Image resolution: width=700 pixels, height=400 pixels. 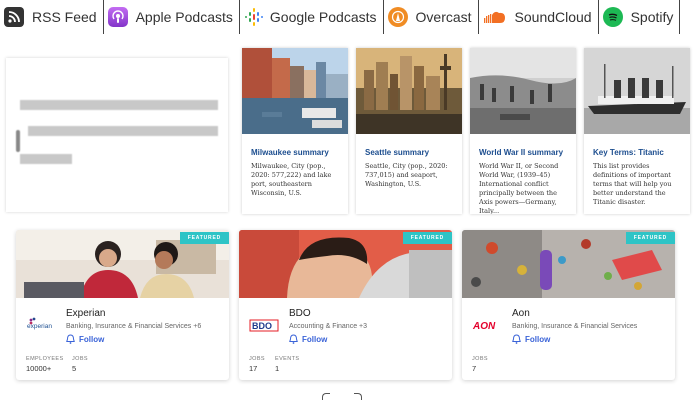 What do you see at coordinates (253, 368) in the screenshot?
I see `stat-value: 17` at bounding box center [253, 368].